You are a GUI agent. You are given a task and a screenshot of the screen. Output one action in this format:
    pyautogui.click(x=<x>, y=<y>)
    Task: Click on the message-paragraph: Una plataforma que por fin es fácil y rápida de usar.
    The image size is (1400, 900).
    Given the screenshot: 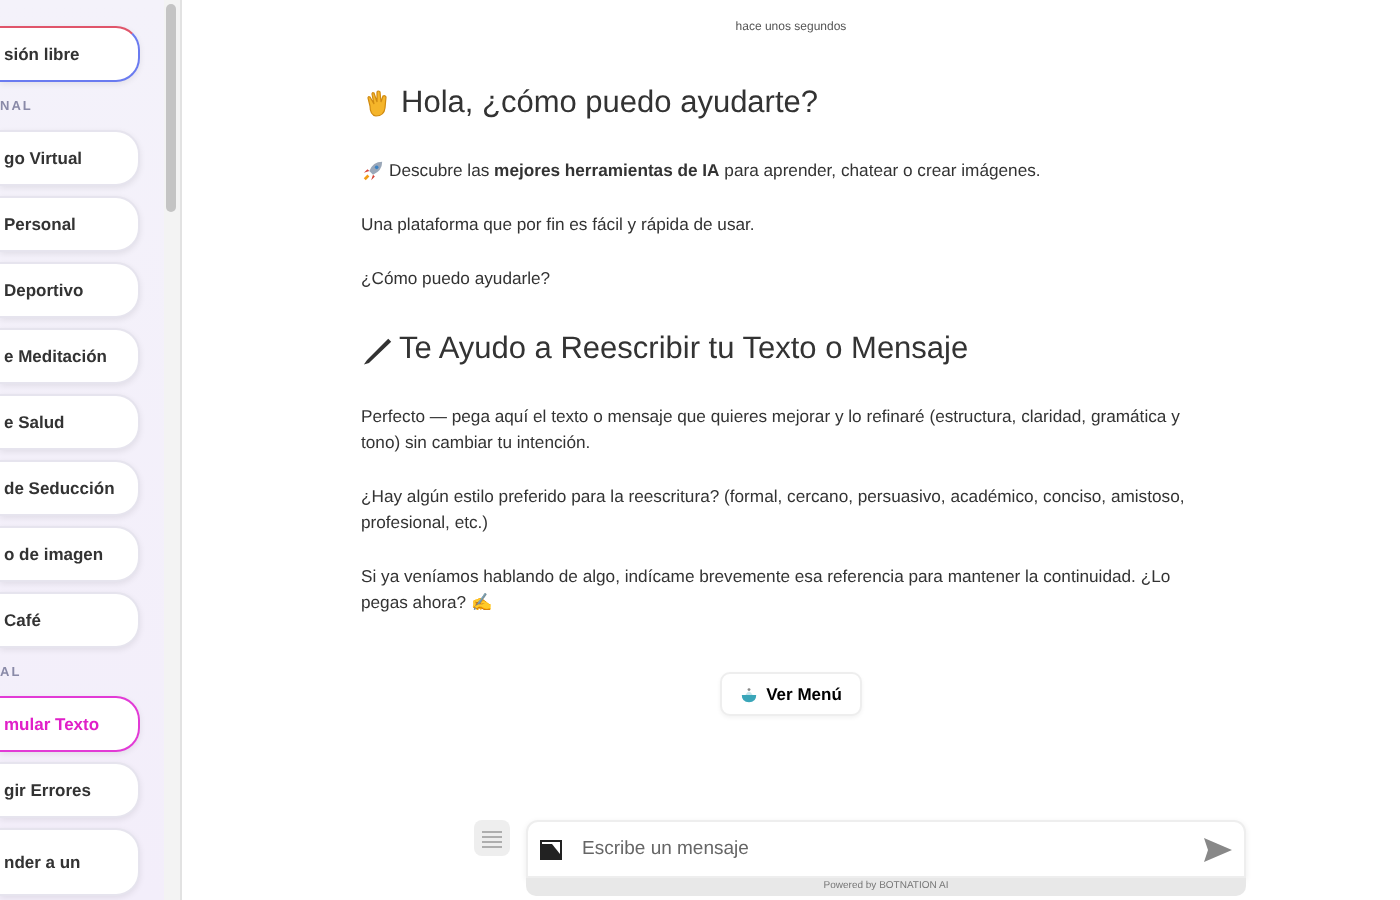 What is the action you would take?
    pyautogui.click(x=558, y=225)
    